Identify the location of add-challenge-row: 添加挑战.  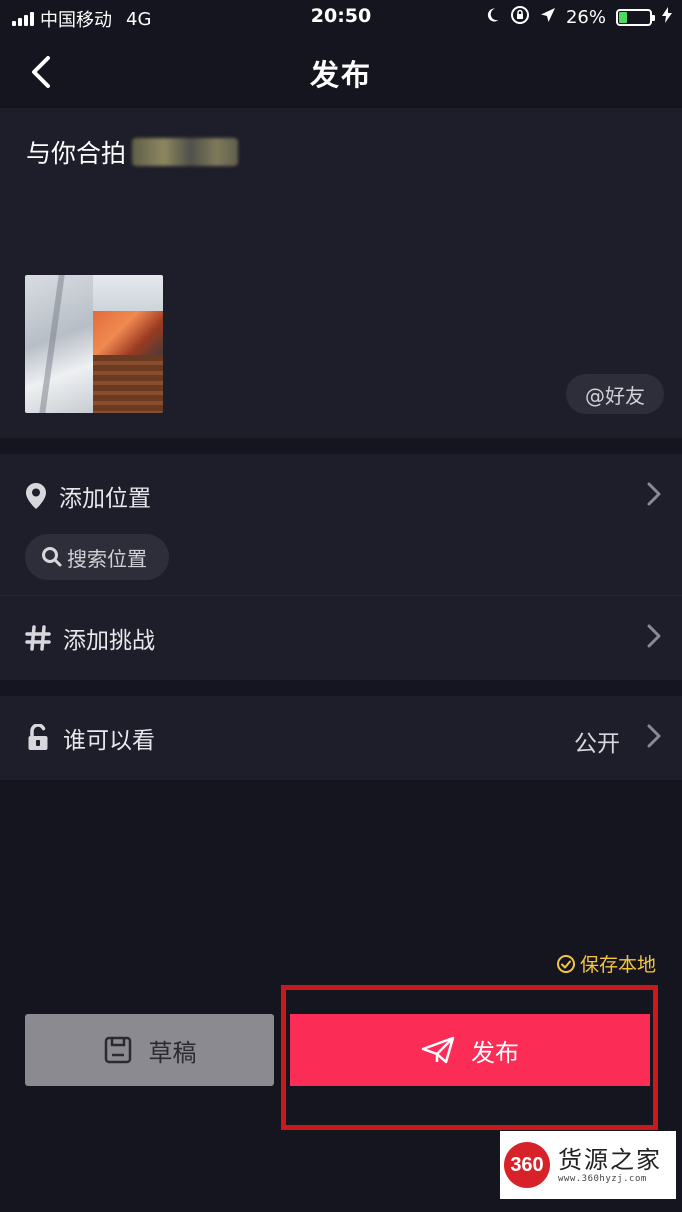
(341, 638).